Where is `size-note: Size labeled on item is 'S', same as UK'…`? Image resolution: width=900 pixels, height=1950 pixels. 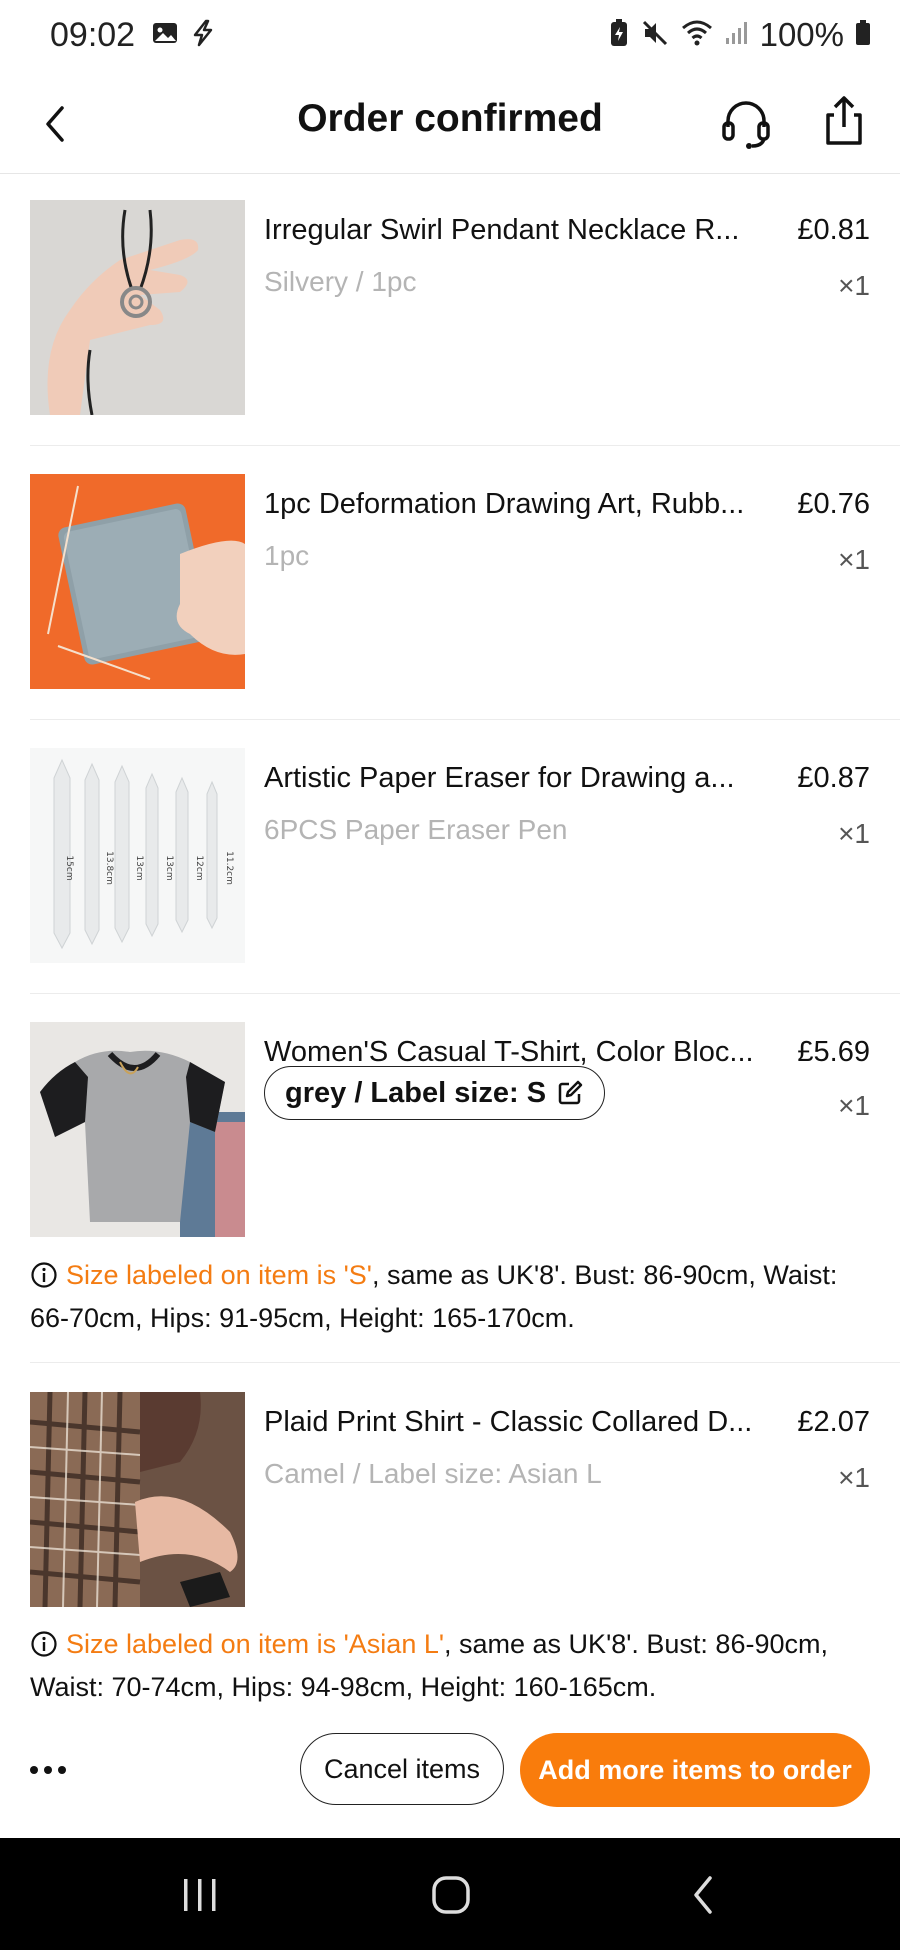
size-note: Size labeled on item is 'S', same as UK'… is located at coordinates (455, 1296).